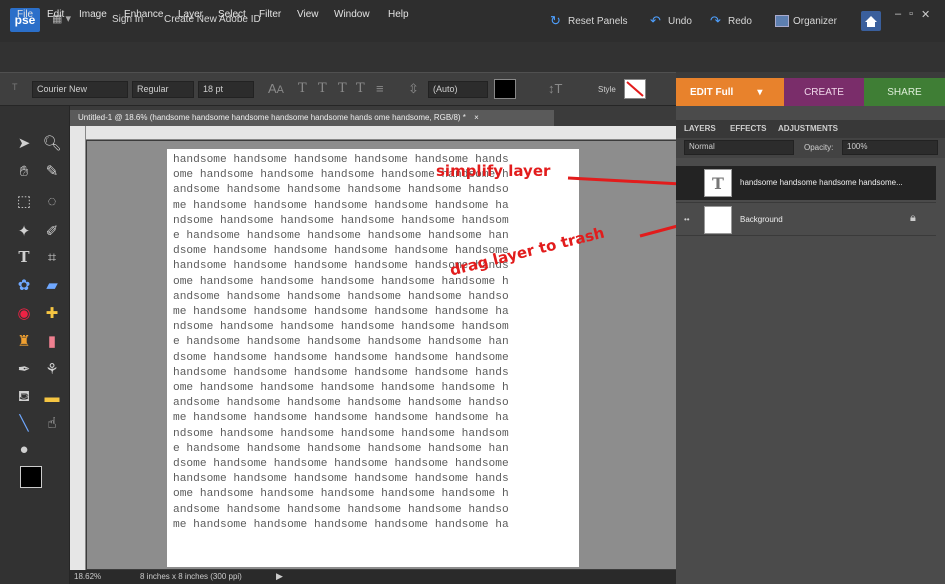  I want to click on menu-filter: Filter, so click(270, 14).